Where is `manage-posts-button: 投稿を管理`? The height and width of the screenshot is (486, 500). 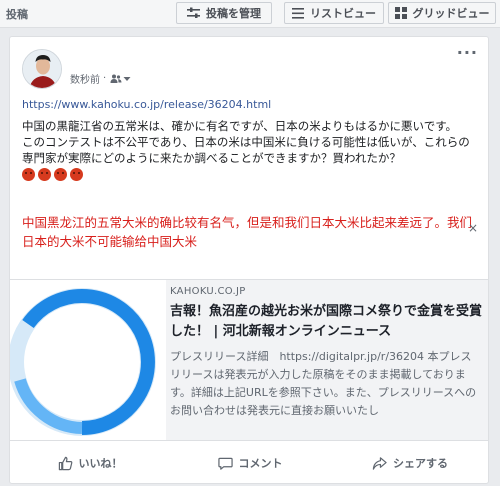 manage-posts-button: 投稿を管理 is located at coordinates (224, 13).